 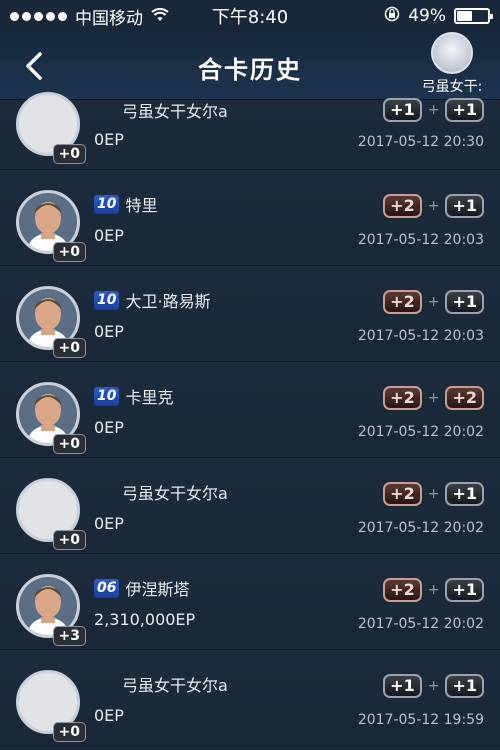 I want to click on player-name: 卡里克, so click(x=149, y=397).